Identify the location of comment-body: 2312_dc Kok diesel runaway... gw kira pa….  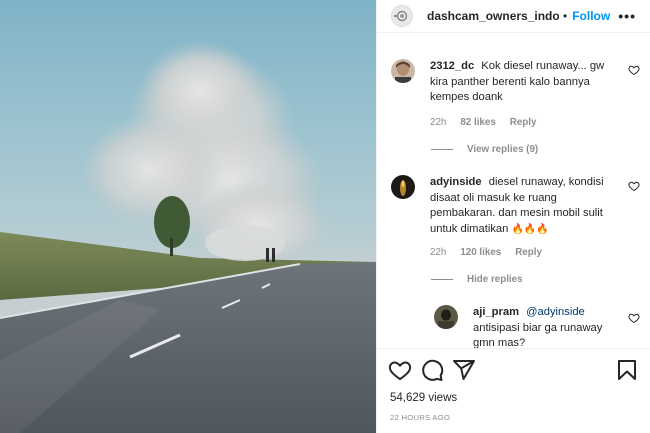
(522, 82).